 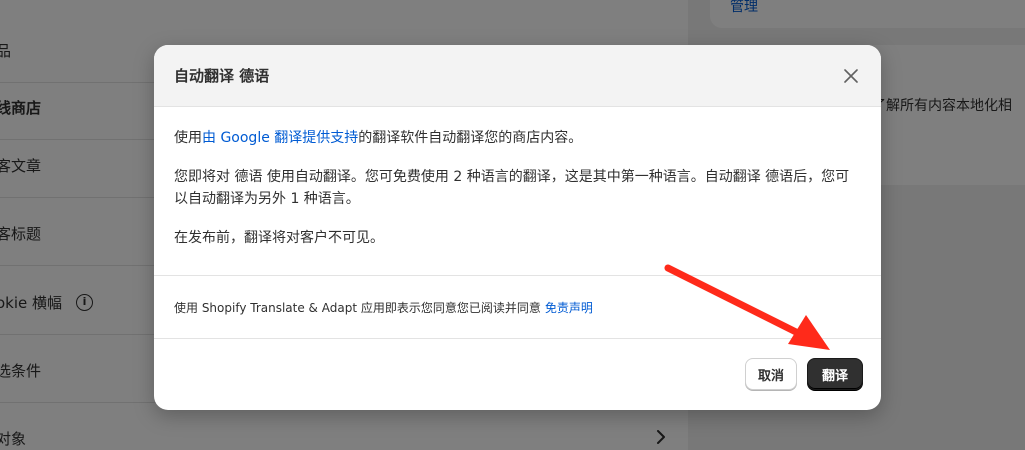 I want to click on google-translate-link: 由 Google 翻译提供支持, so click(x=280, y=138).